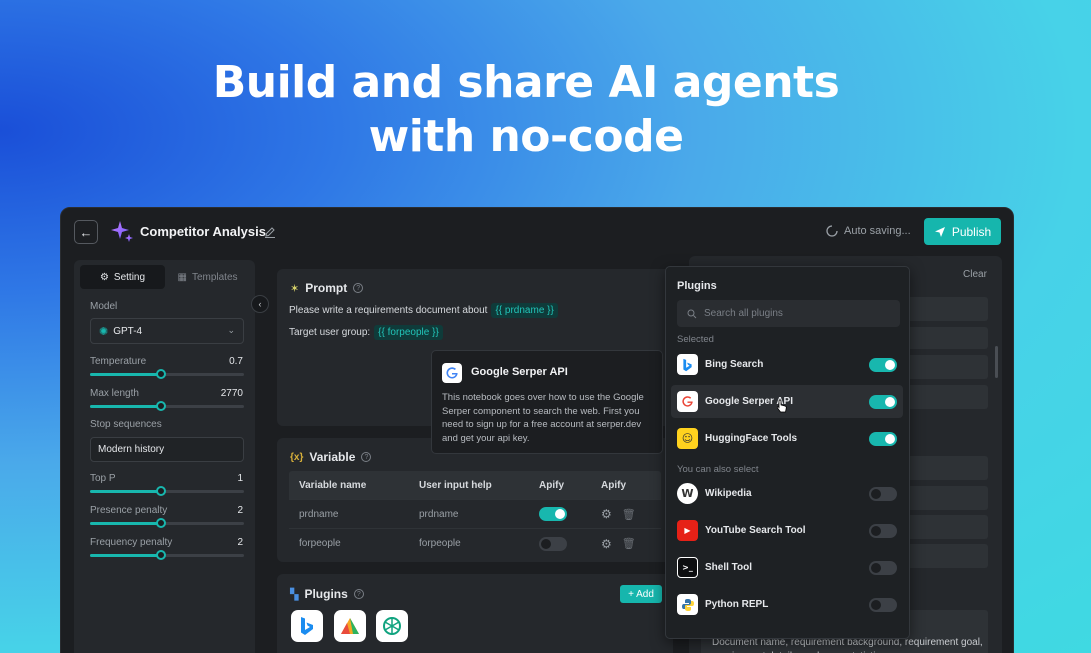  Describe the element at coordinates (695, 339) in the screenshot. I see `selected-section-label: Selected` at that location.